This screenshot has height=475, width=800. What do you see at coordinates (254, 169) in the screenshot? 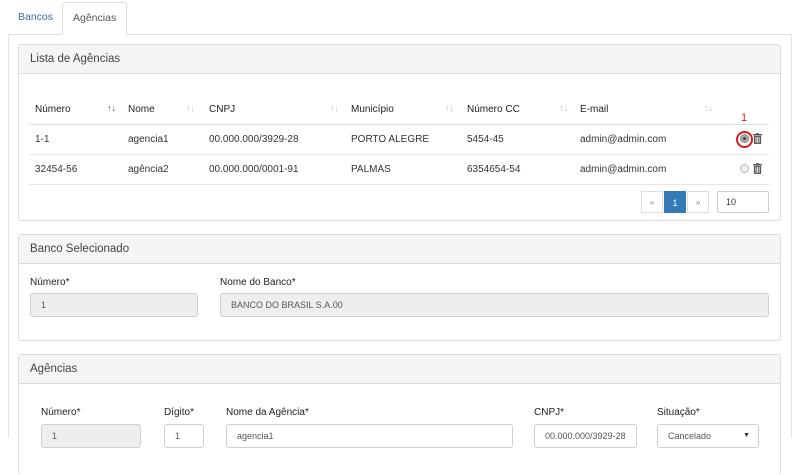
I see `cell-cnpj: 00.000.000/0001-91` at bounding box center [254, 169].